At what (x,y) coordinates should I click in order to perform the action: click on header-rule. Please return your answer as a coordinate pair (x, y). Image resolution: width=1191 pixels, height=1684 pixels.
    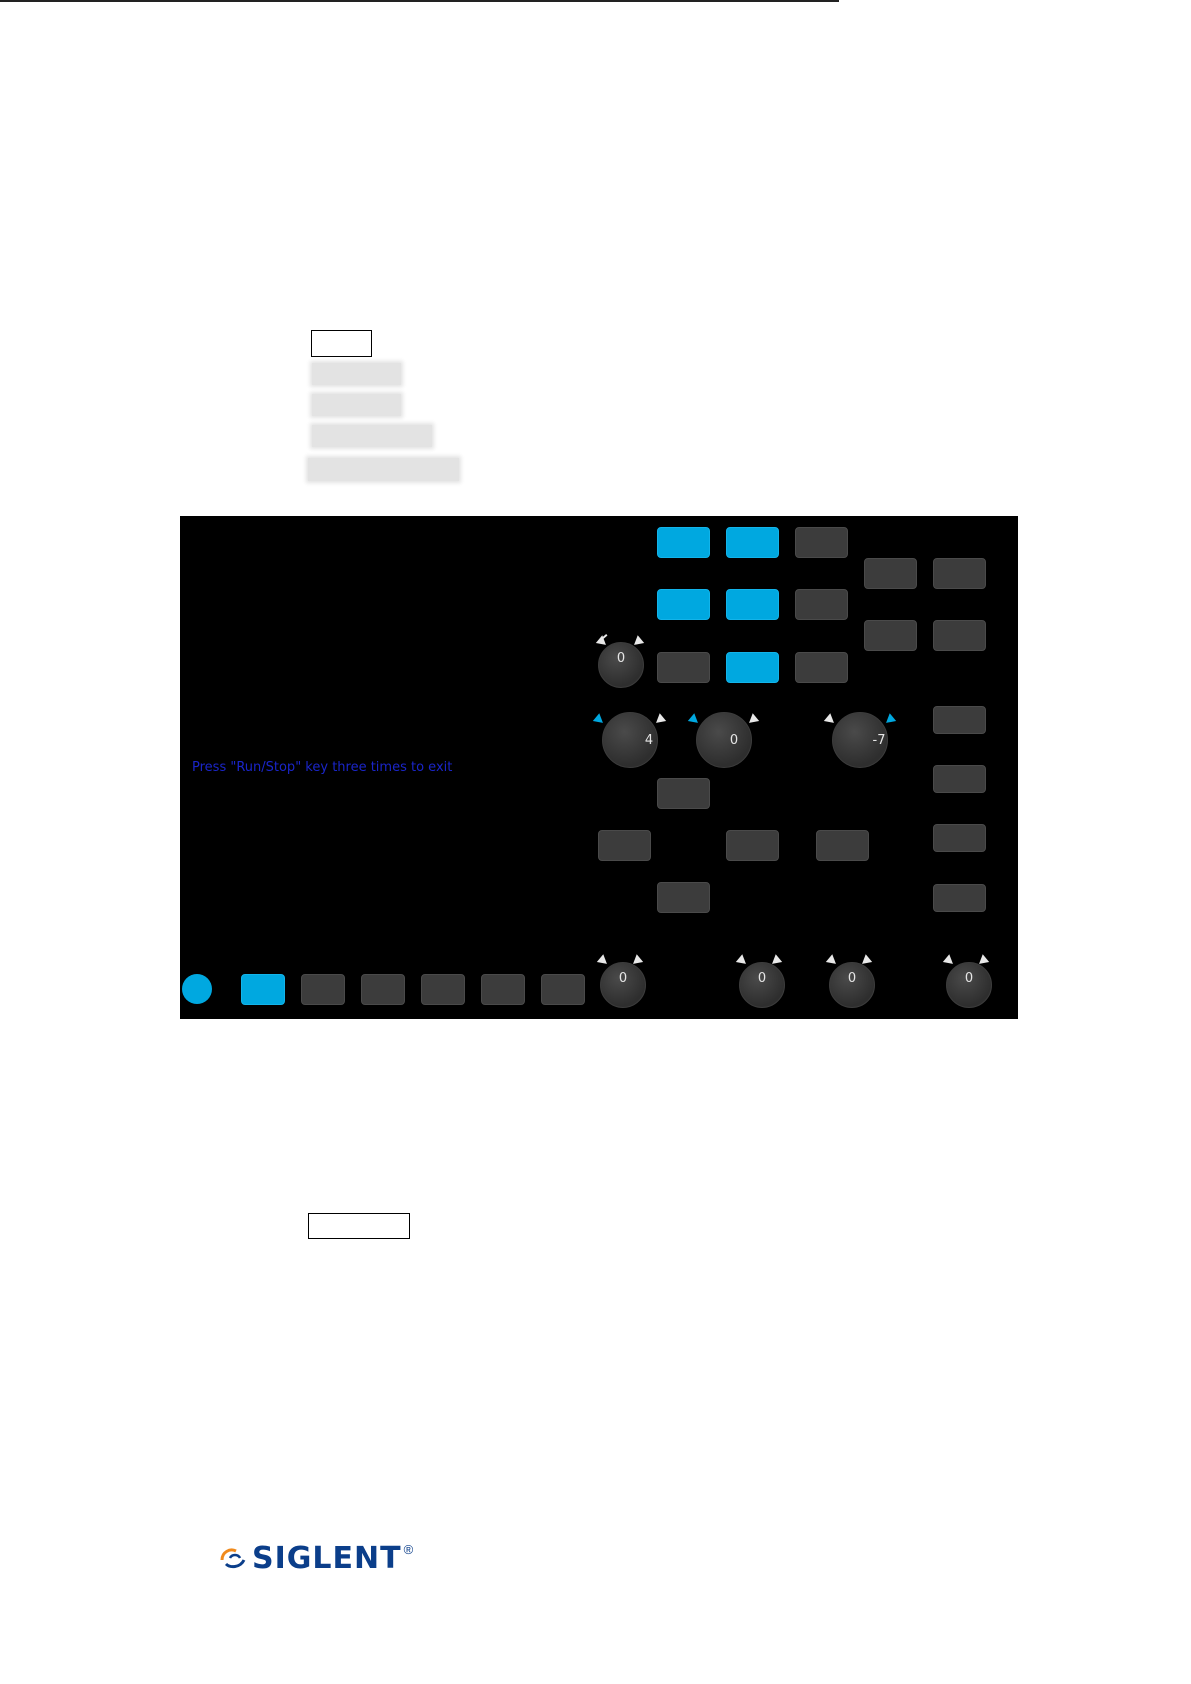
    Looking at the image, I should click on (419, 1).